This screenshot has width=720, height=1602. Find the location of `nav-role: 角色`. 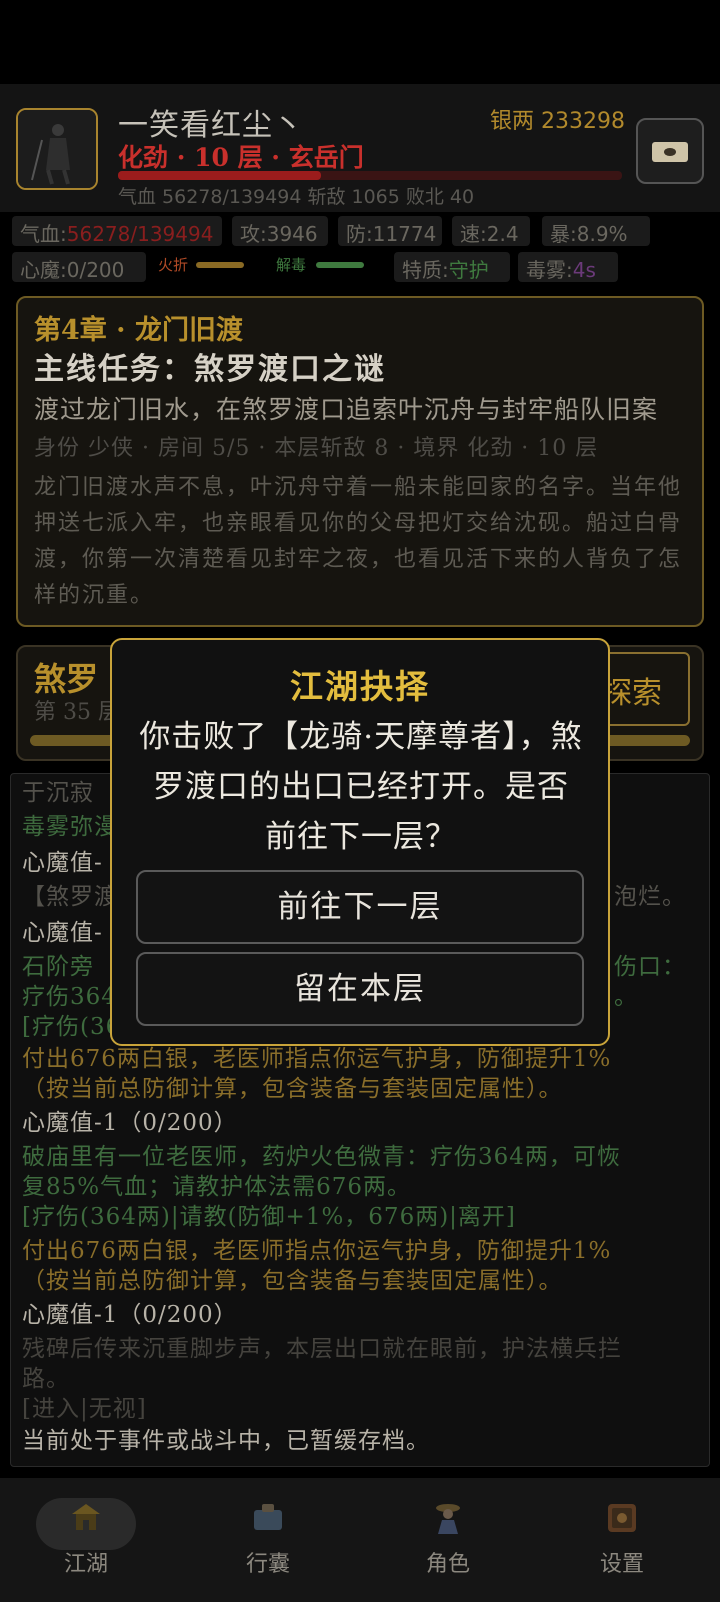

nav-role: 角色 is located at coordinates (448, 1543).